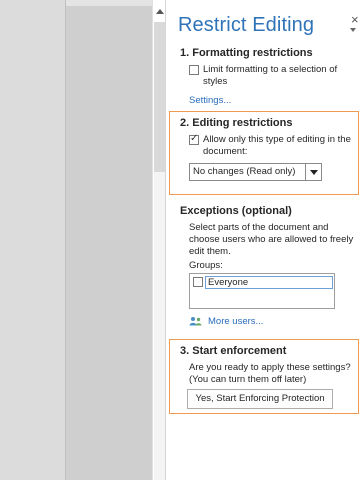 The width and height of the screenshot is (361, 480). What do you see at coordinates (159, 11) in the screenshot?
I see `scroll-up-arrow-icon` at bounding box center [159, 11].